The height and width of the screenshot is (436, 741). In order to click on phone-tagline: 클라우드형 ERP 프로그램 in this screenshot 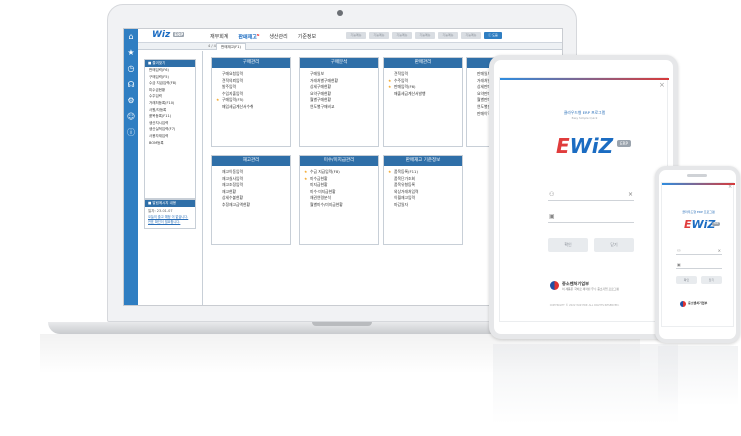, I will do `click(698, 212)`.